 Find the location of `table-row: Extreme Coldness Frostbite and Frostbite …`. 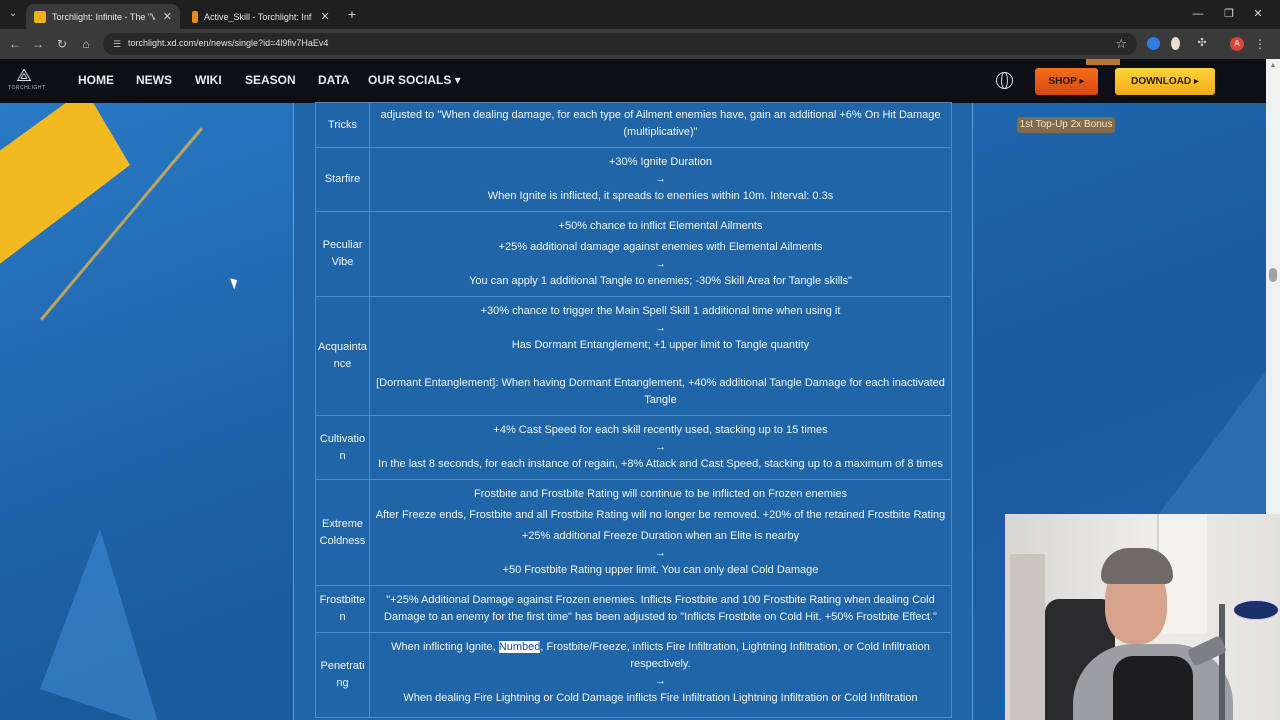

table-row: Extreme Coldness Frostbite and Frostbite … is located at coordinates (633, 532).